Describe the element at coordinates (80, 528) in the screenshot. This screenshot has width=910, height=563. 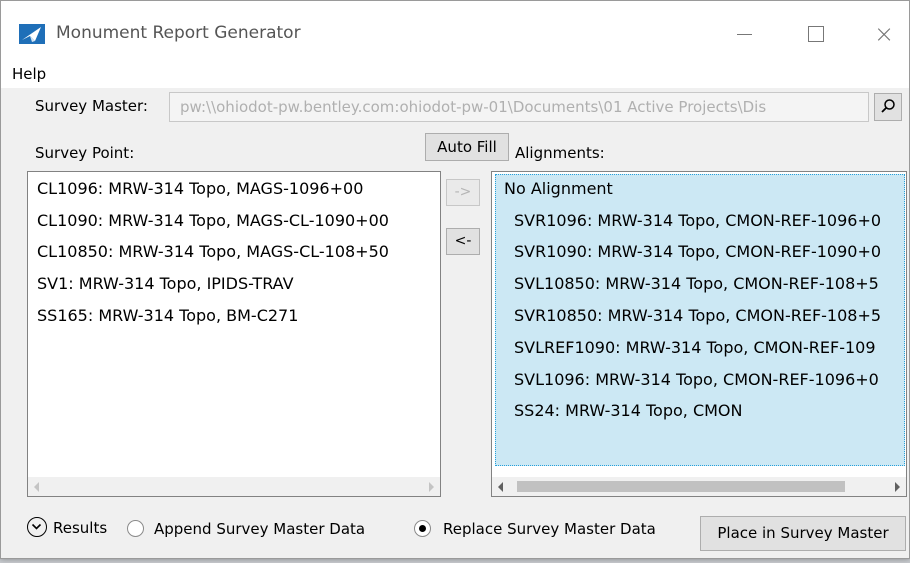
I see `results-label: Results` at that location.